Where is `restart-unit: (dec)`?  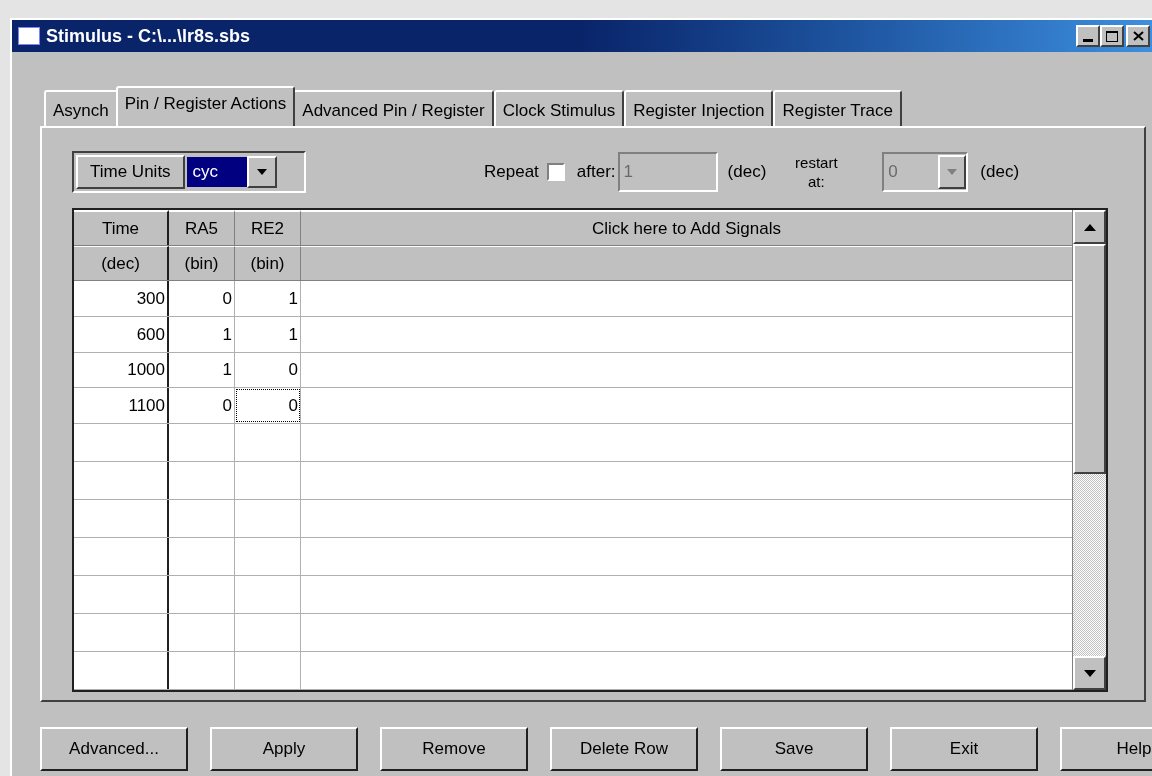
restart-unit: (dec) is located at coordinates (1000, 172).